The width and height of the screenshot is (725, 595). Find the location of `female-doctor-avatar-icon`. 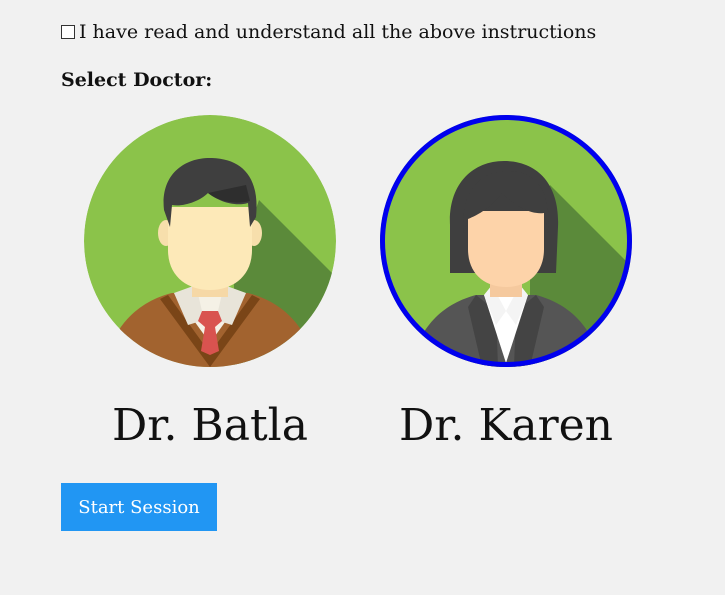

female-doctor-avatar-icon is located at coordinates (506, 241).